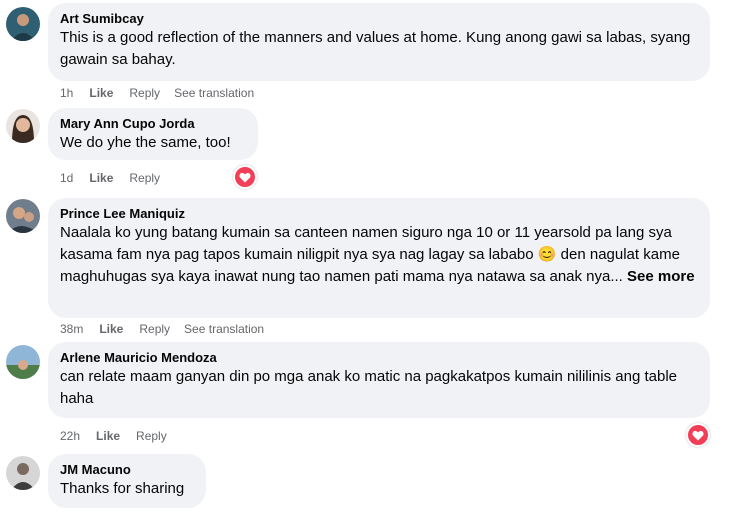  Describe the element at coordinates (379, 213) in the screenshot. I see `commenter-name: Prince Lee Maniquiz` at that location.